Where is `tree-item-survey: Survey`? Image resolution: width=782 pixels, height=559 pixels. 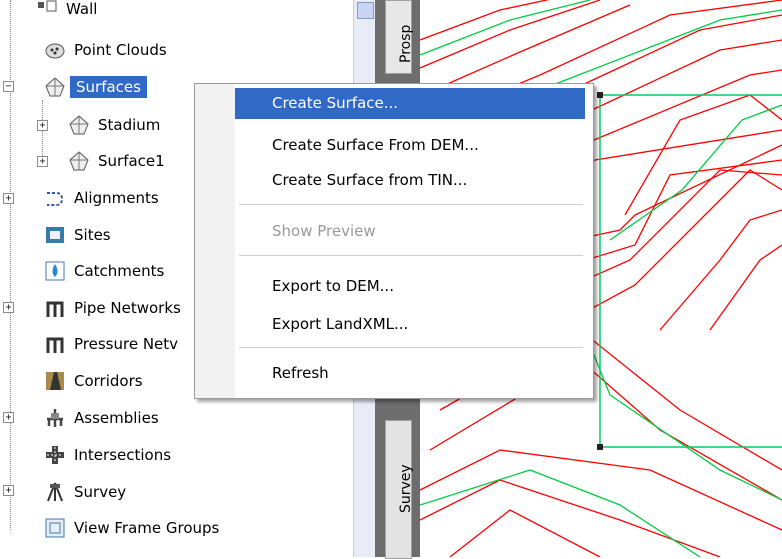 tree-item-survey: Survey is located at coordinates (85, 492).